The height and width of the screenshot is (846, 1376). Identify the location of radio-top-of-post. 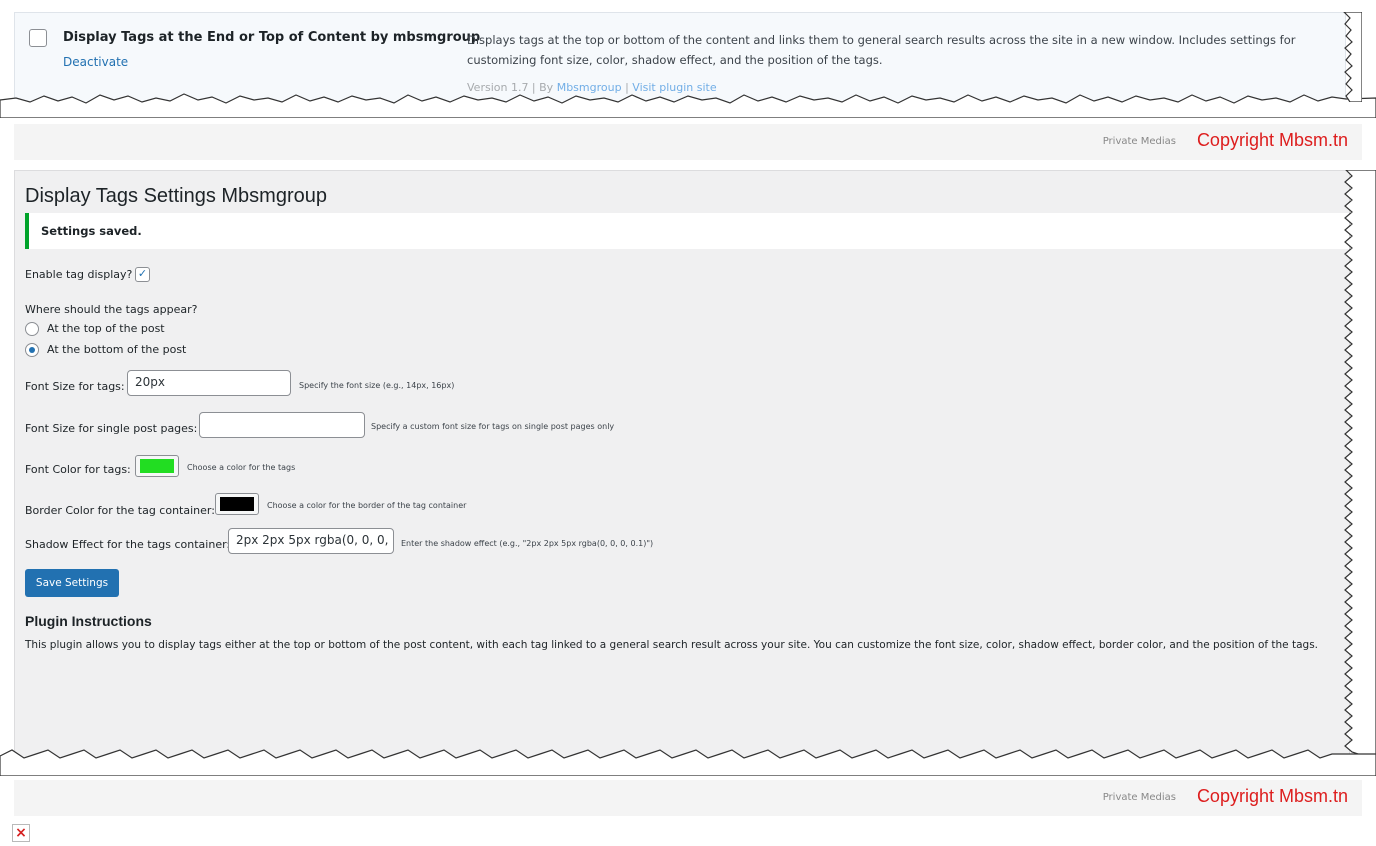
(32, 329).